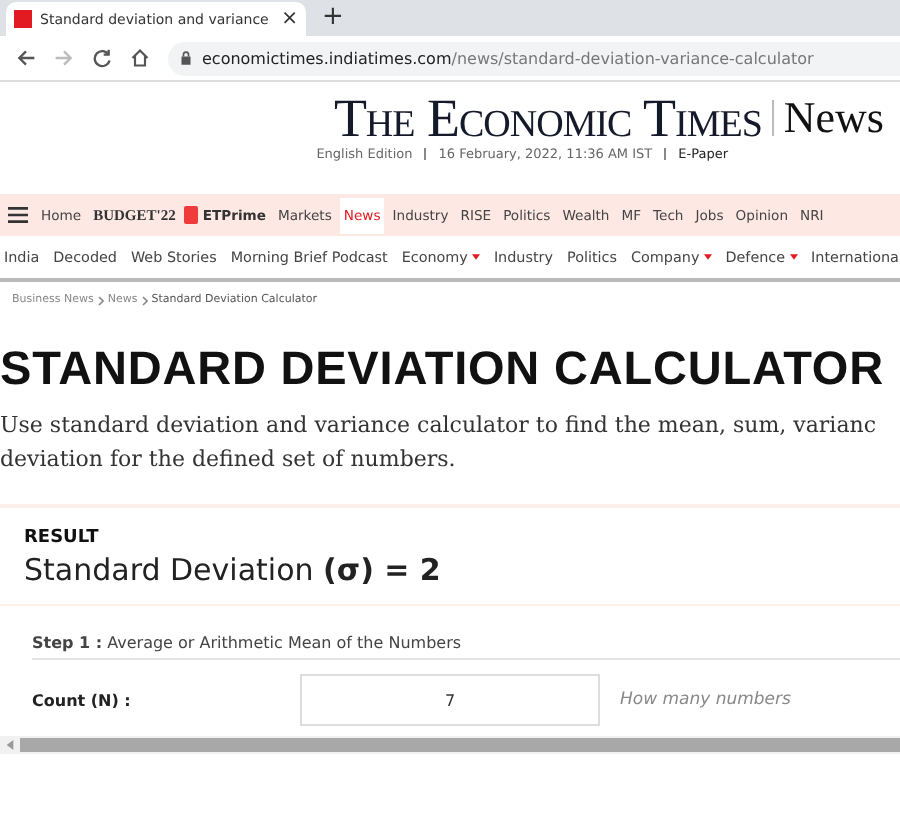  Describe the element at coordinates (82, 700) in the screenshot. I see `count-label: Count (N) :` at that location.